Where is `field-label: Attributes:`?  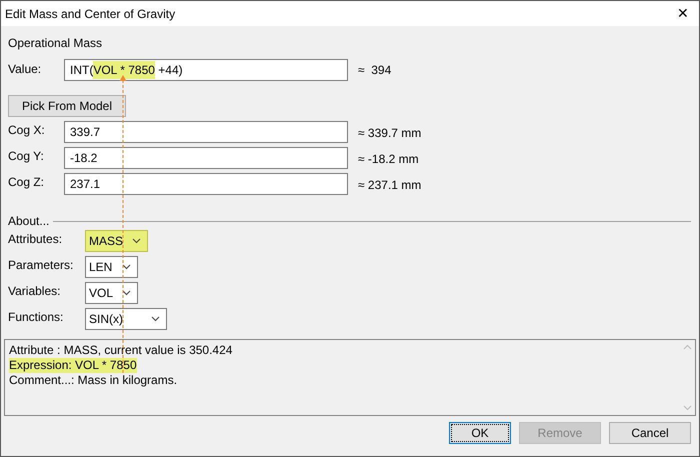 field-label: Attributes: is located at coordinates (36, 239).